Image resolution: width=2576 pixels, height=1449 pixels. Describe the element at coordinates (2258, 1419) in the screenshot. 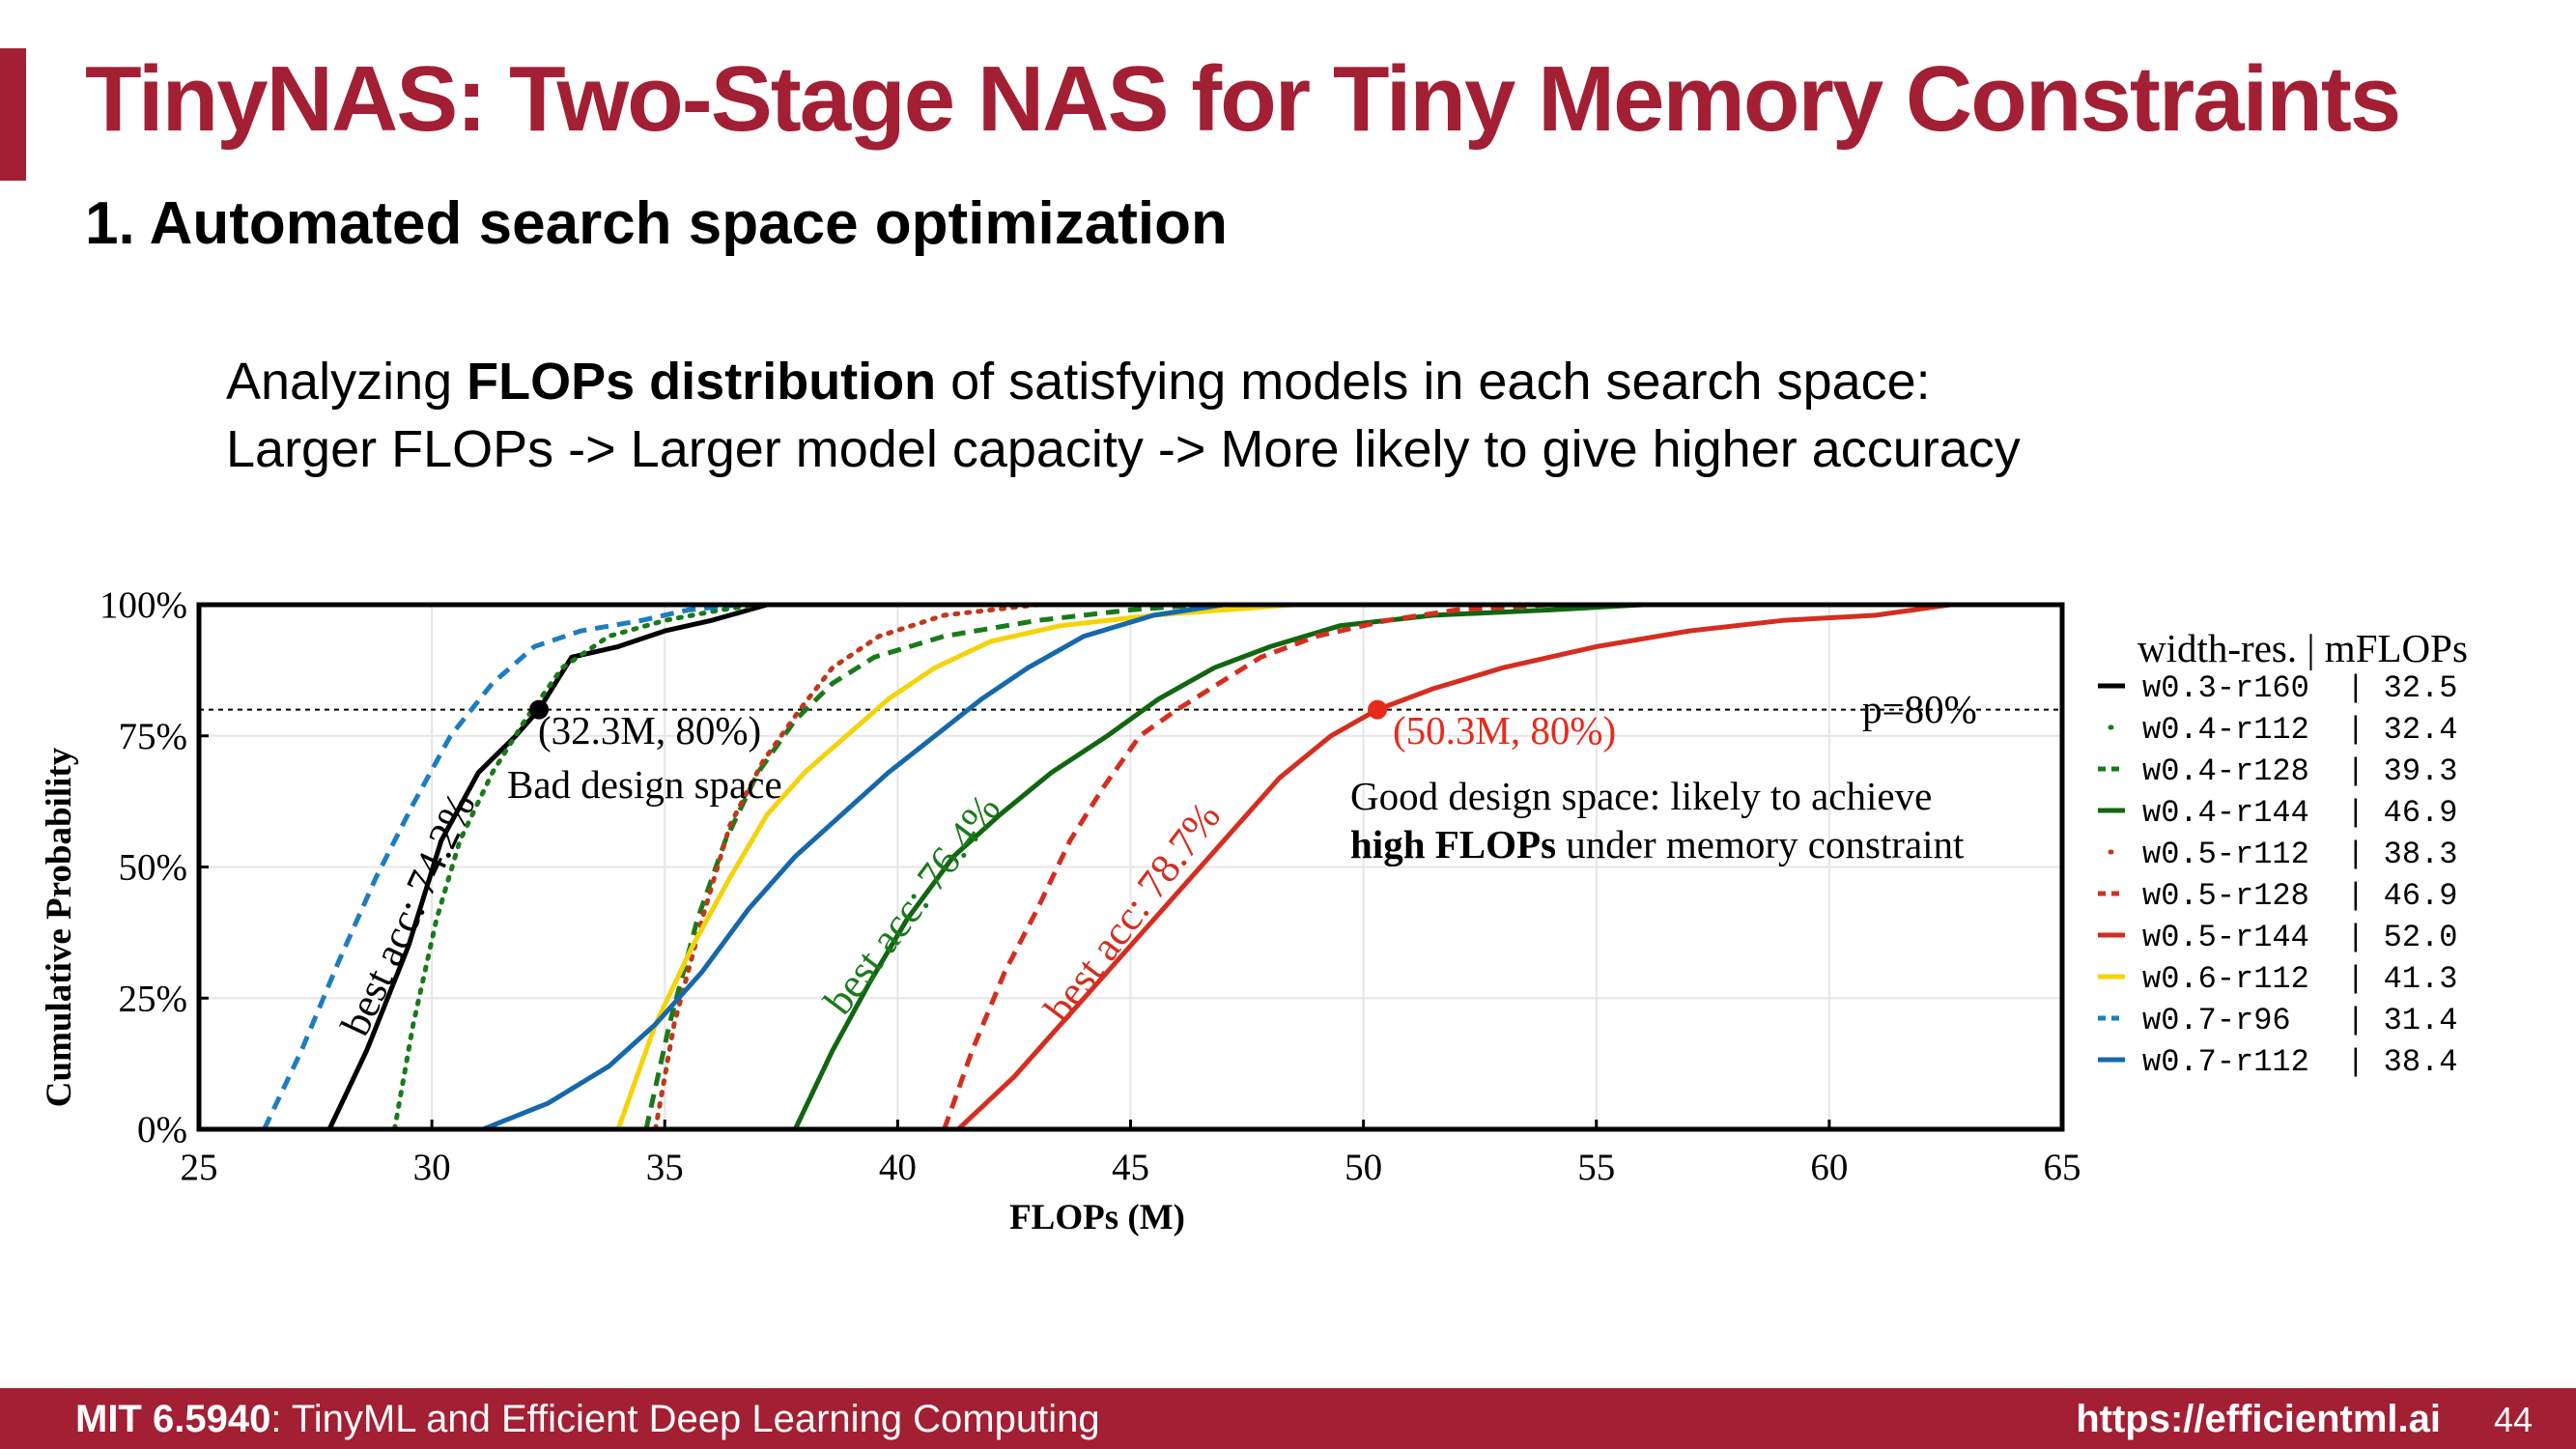

I see `footer-url: https://efficientml.ai` at that location.